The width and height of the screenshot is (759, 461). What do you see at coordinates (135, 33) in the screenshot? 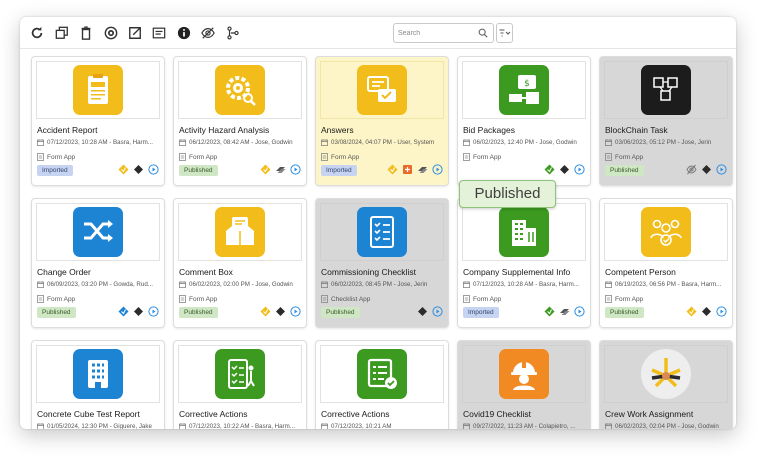
I see `export-icon` at bounding box center [135, 33].